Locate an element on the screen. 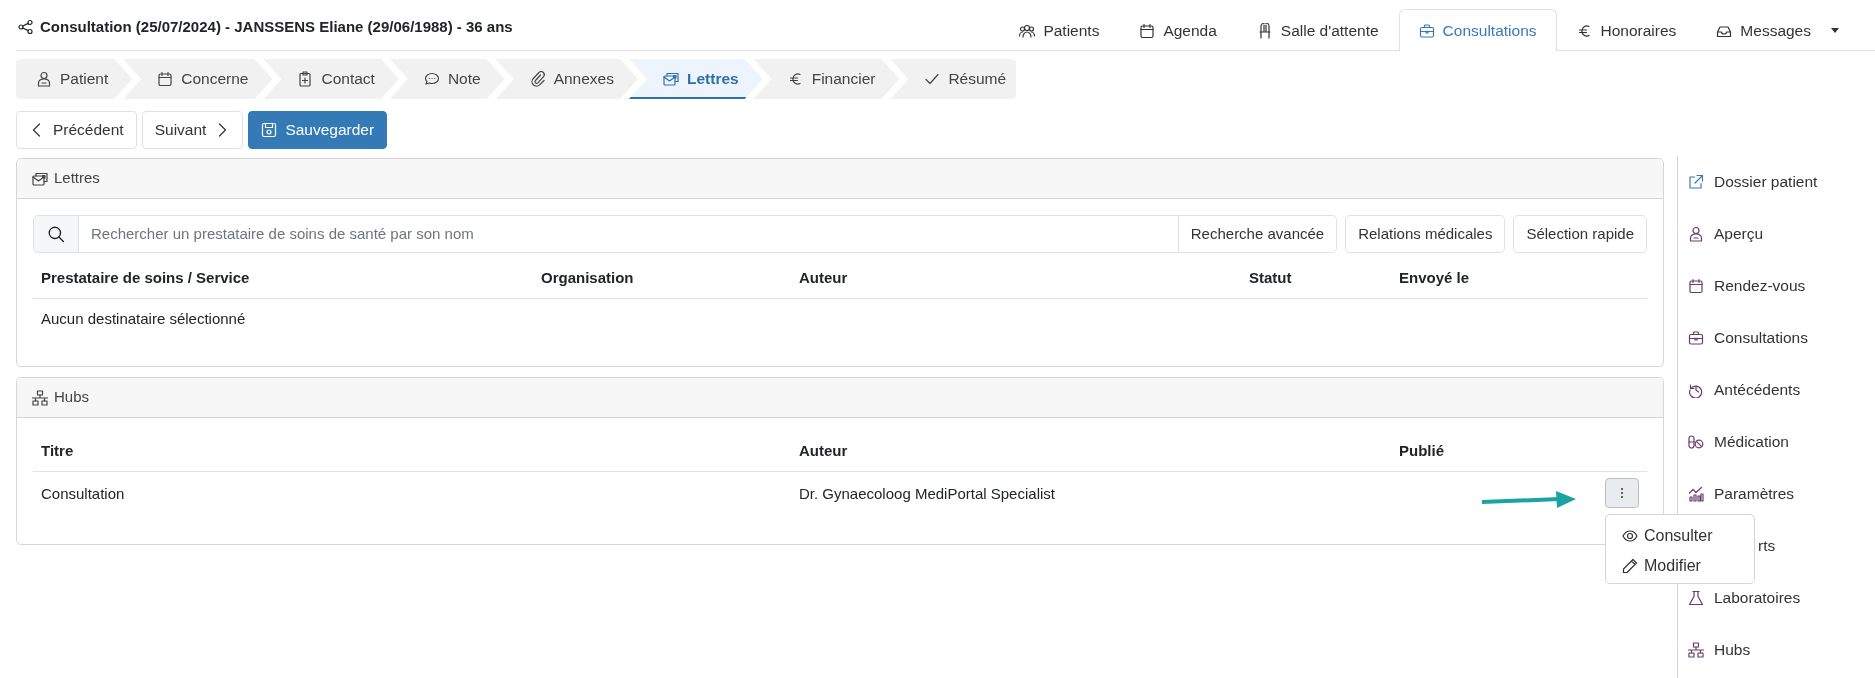 The image size is (1875, 678). step-tab: Patient is located at coordinates (74, 79).